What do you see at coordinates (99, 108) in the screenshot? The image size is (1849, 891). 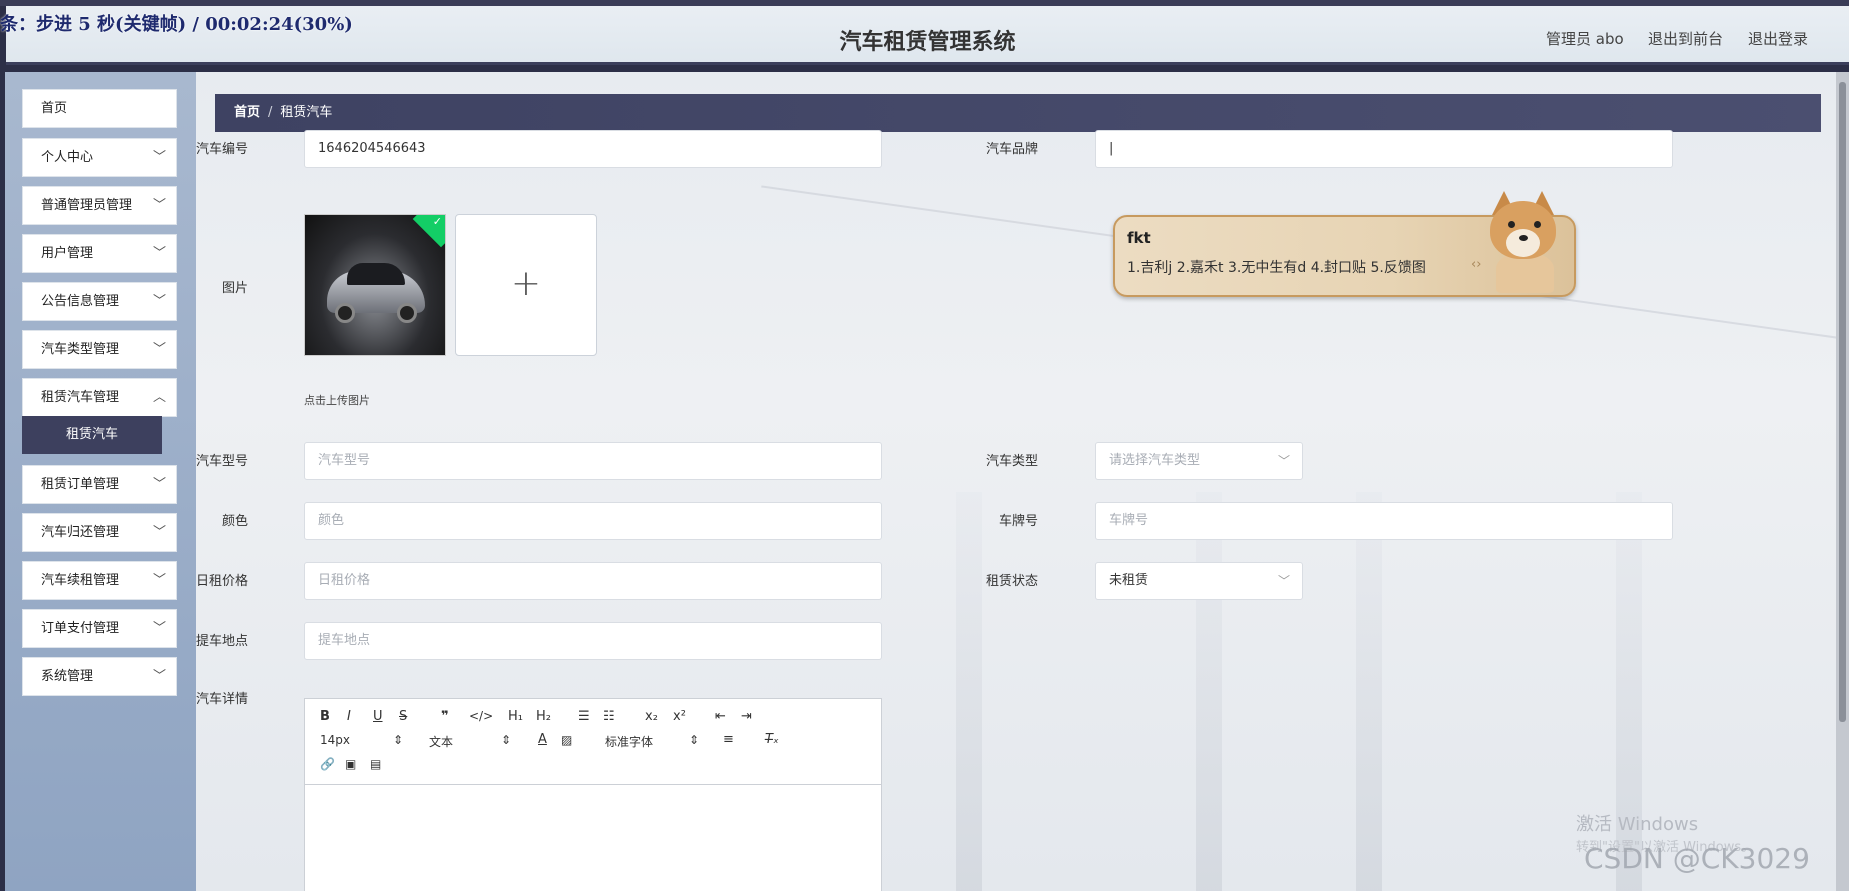 I see `sidebar-item-home: 首页` at bounding box center [99, 108].